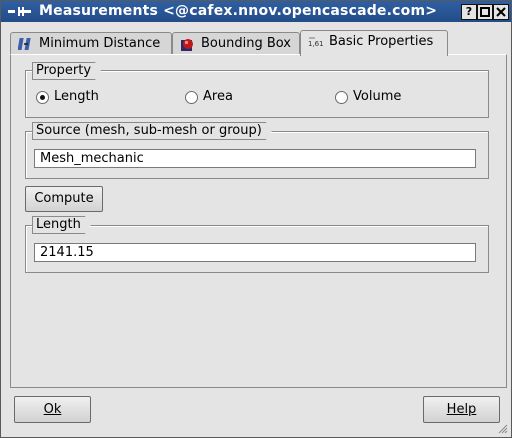 The image size is (512, 438). Describe the element at coordinates (67, 252) in the screenshot. I see `result-value: 2141.15` at that location.